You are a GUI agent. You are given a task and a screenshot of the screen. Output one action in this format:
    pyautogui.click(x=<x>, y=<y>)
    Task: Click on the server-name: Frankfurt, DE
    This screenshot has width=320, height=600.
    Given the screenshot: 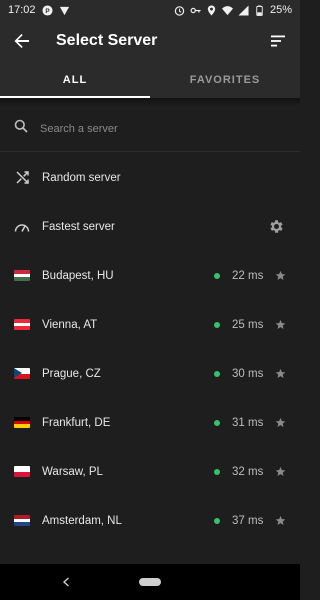 What is the action you would take?
    pyautogui.click(x=76, y=422)
    